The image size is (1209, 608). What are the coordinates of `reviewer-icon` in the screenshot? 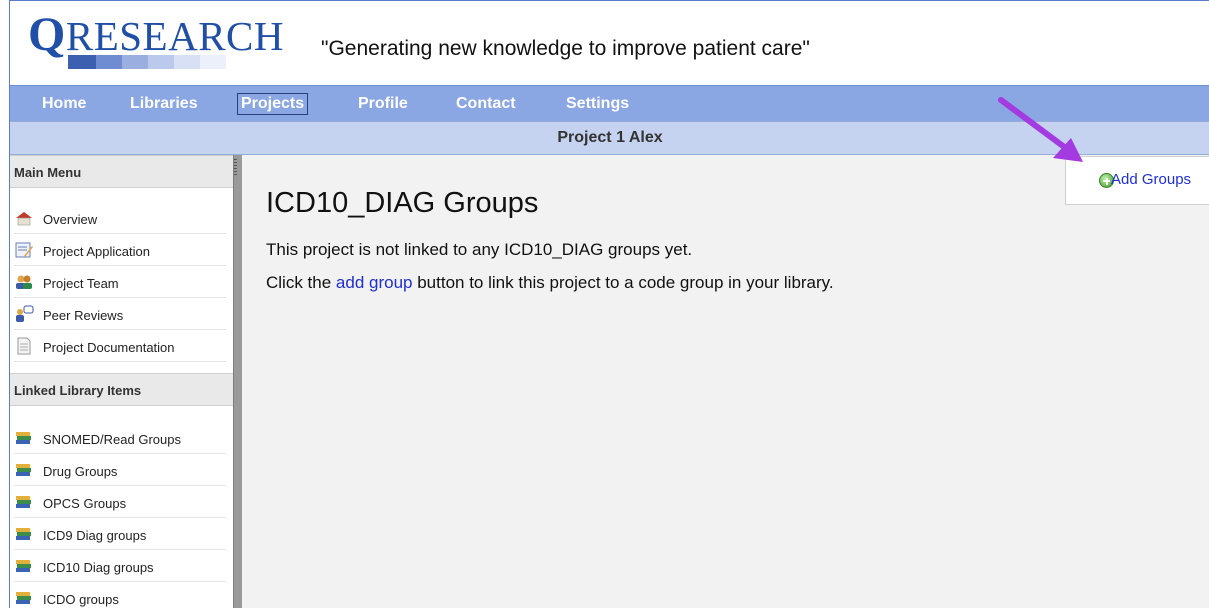 It's located at (25, 313).